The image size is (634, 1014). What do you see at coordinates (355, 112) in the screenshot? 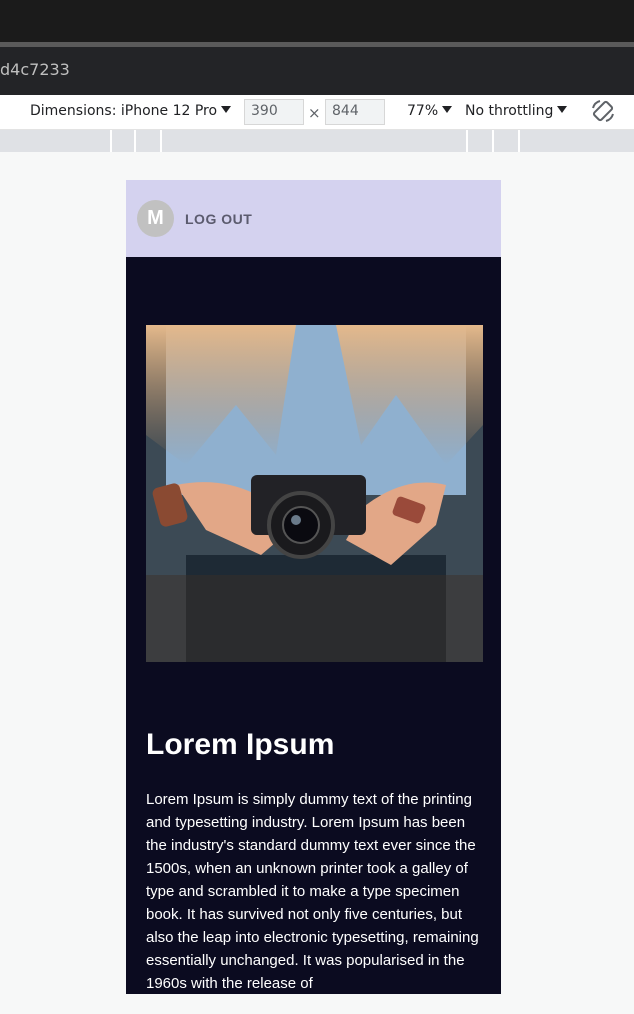
I see `height-input: 844` at bounding box center [355, 112].